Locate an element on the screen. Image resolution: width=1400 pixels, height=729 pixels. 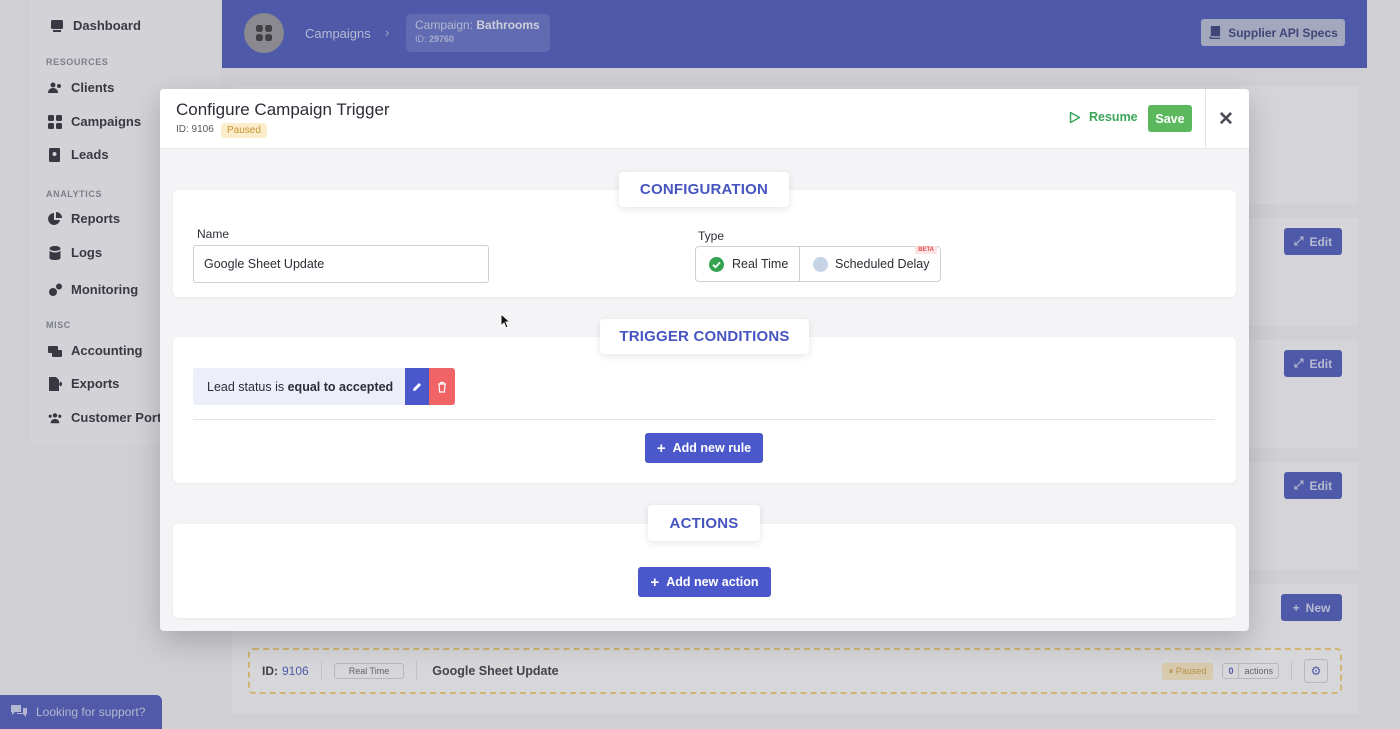
type-selector: Real Time Scheduled Delay BETA is located at coordinates (818, 264).